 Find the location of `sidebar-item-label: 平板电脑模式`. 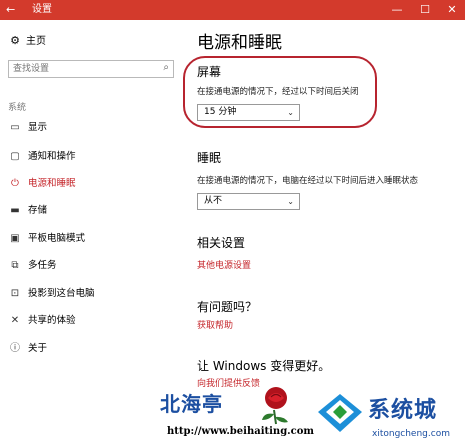

sidebar-item-label: 平板电脑模式 is located at coordinates (57, 238).